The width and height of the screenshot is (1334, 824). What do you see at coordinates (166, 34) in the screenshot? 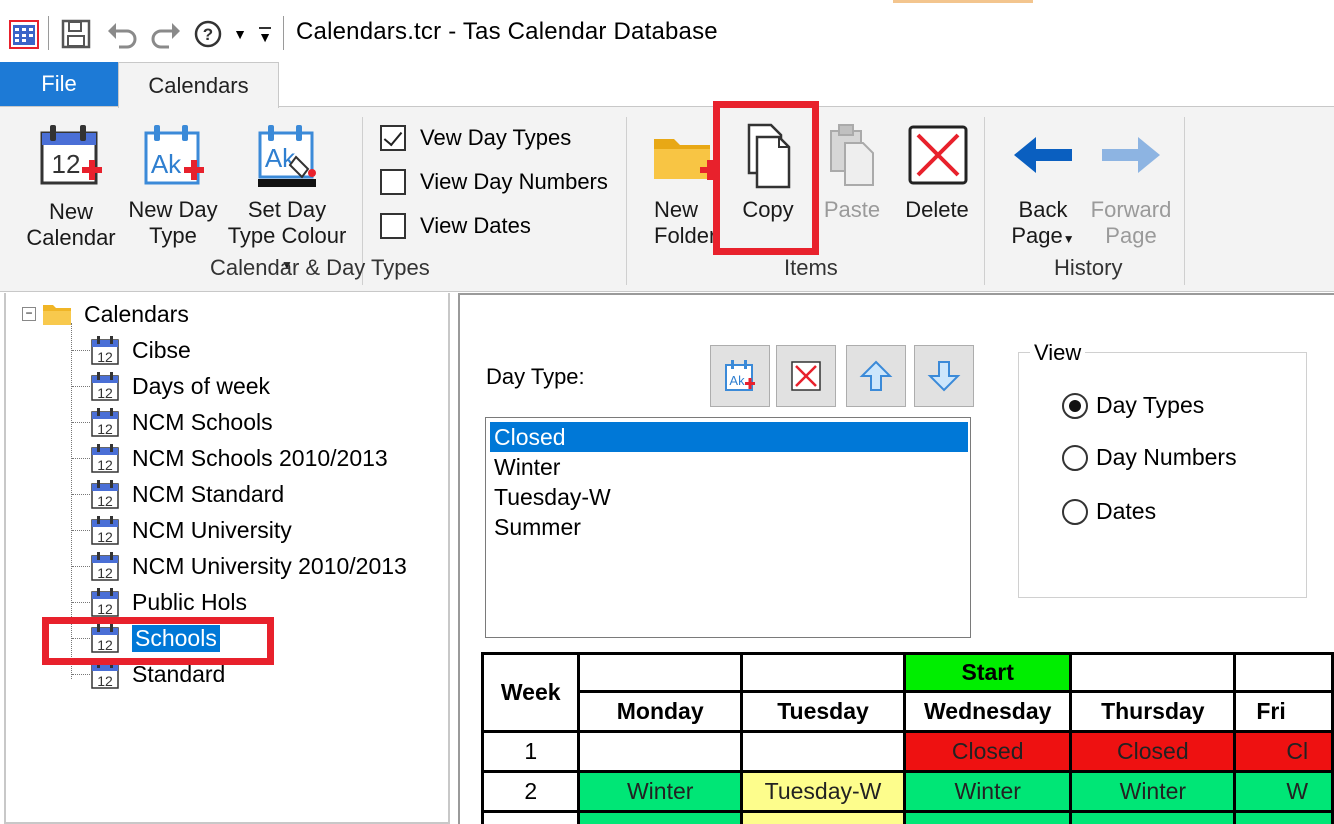
I see `redo-icon` at bounding box center [166, 34].